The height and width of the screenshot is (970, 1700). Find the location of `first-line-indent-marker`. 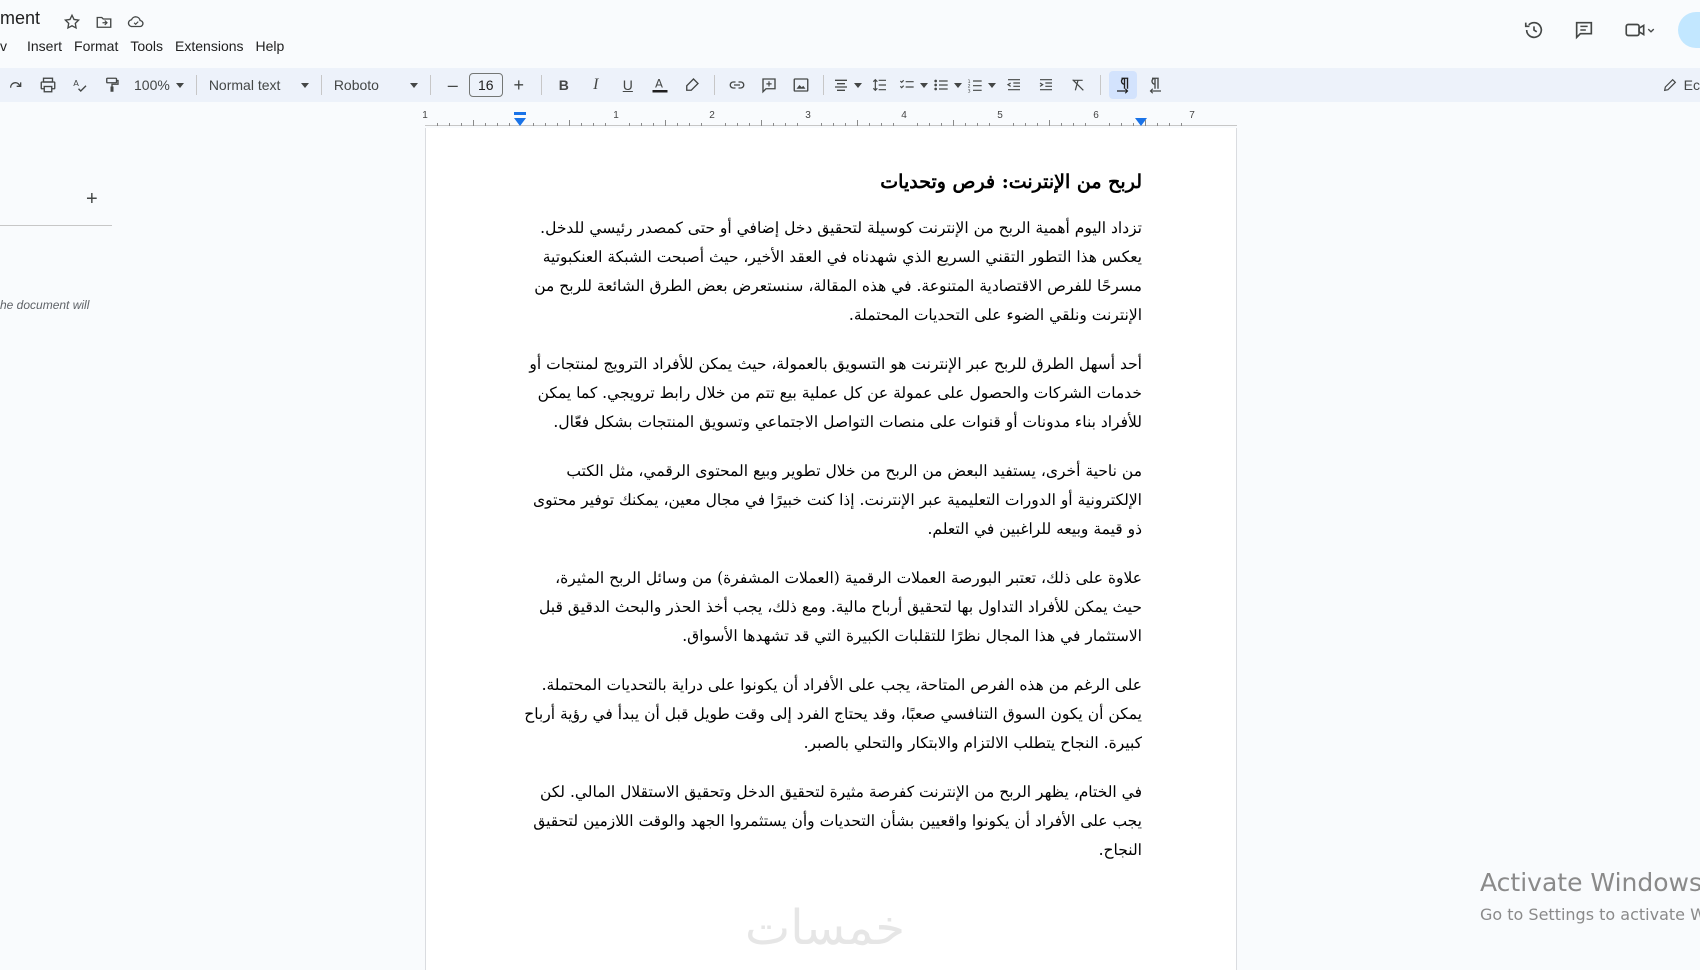

first-line-indent-marker is located at coordinates (520, 113).